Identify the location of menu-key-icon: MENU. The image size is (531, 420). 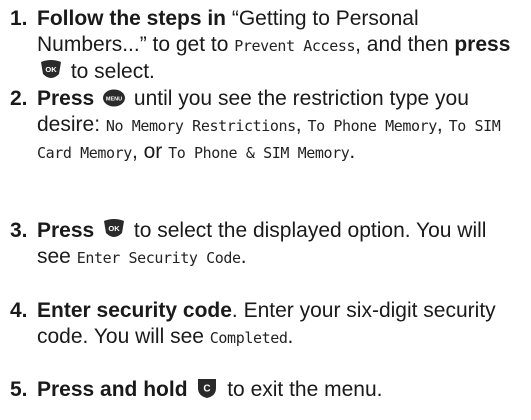
(114, 98).